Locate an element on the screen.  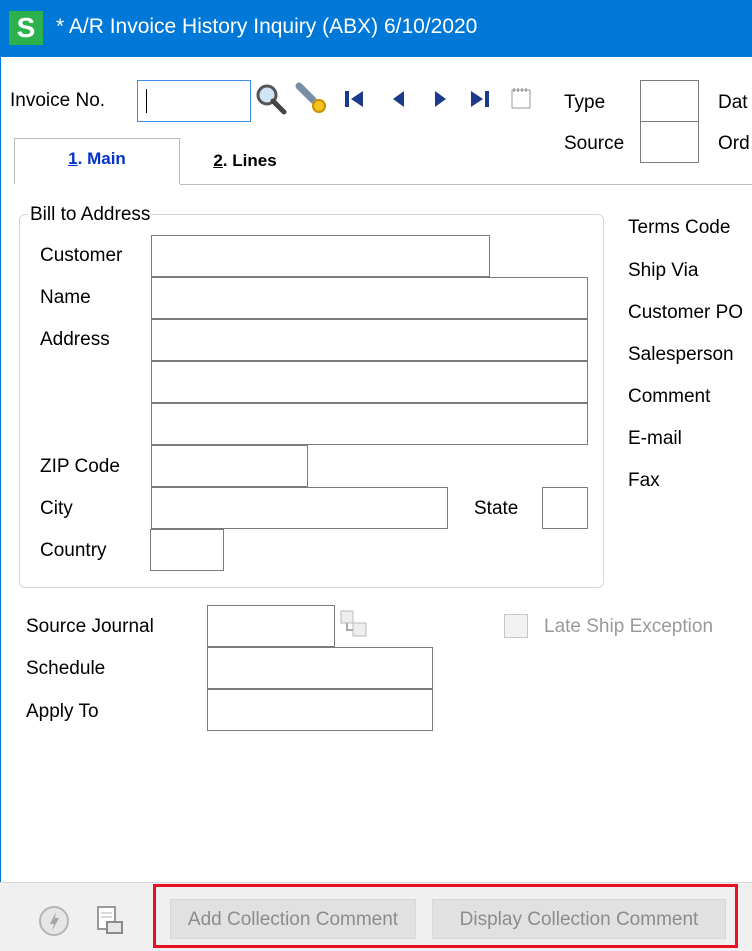
address-line-3-field is located at coordinates (369, 424).